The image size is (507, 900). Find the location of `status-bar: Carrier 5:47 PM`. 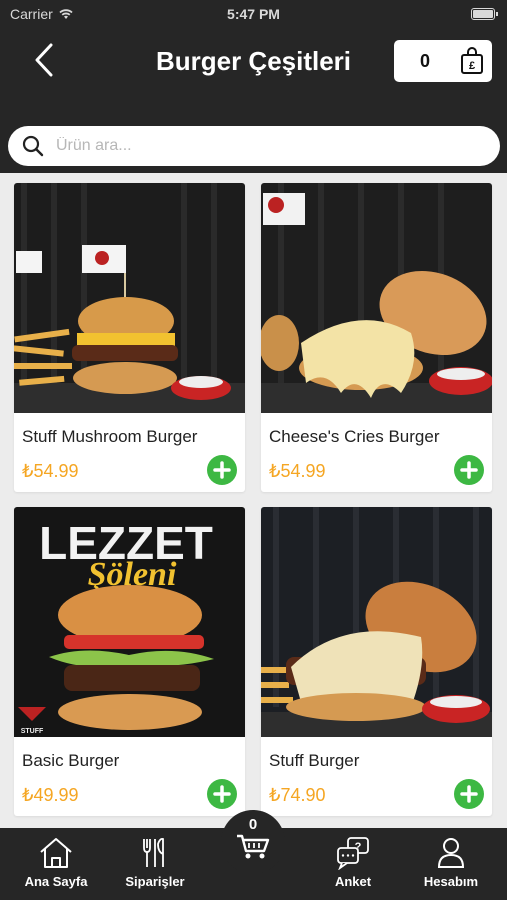

status-bar: Carrier 5:47 PM is located at coordinates (253, 14).